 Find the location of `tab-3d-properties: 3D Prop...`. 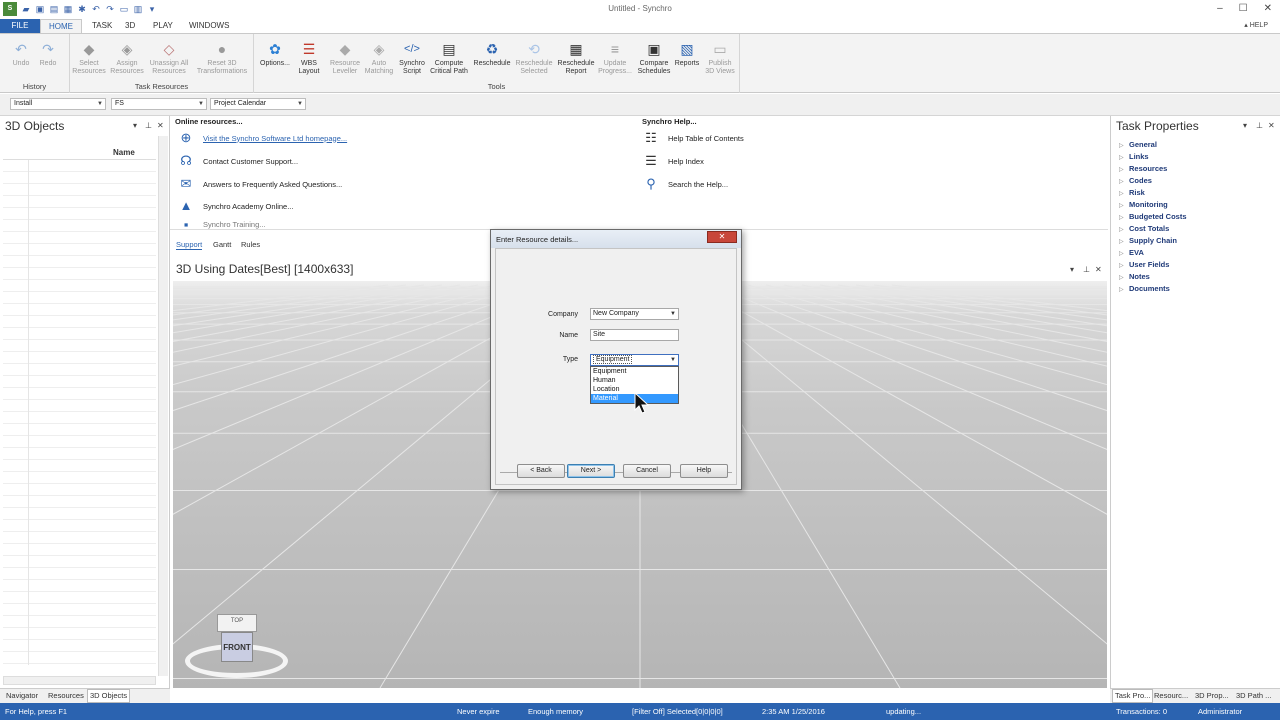

tab-3d-properties: 3D Prop... is located at coordinates (1212, 695).